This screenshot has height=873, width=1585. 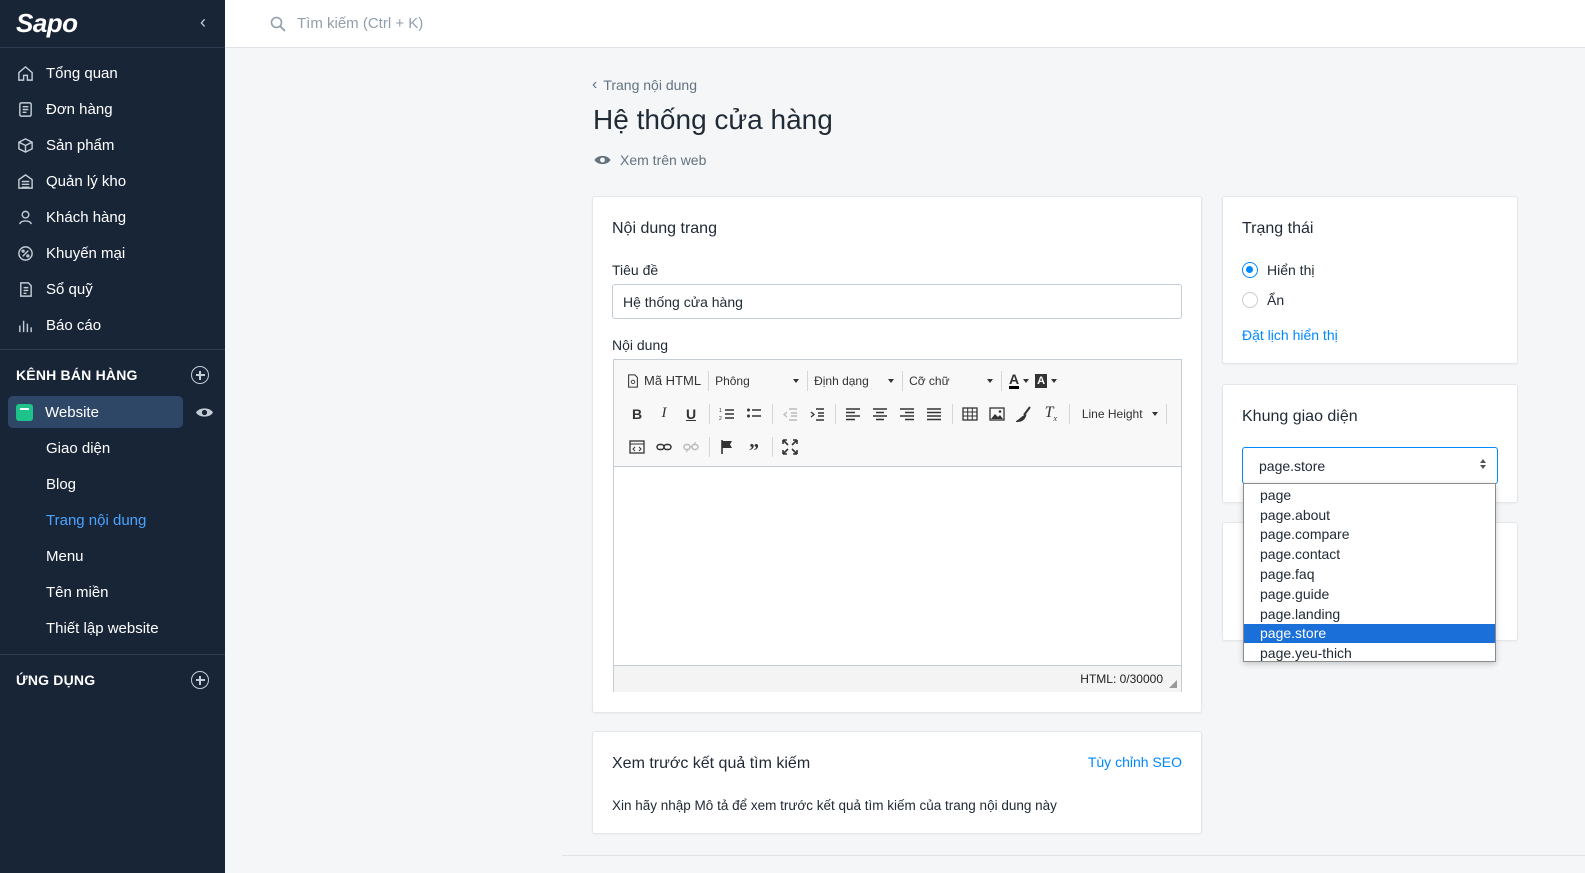 I want to click on table-icon, so click(x=970, y=414).